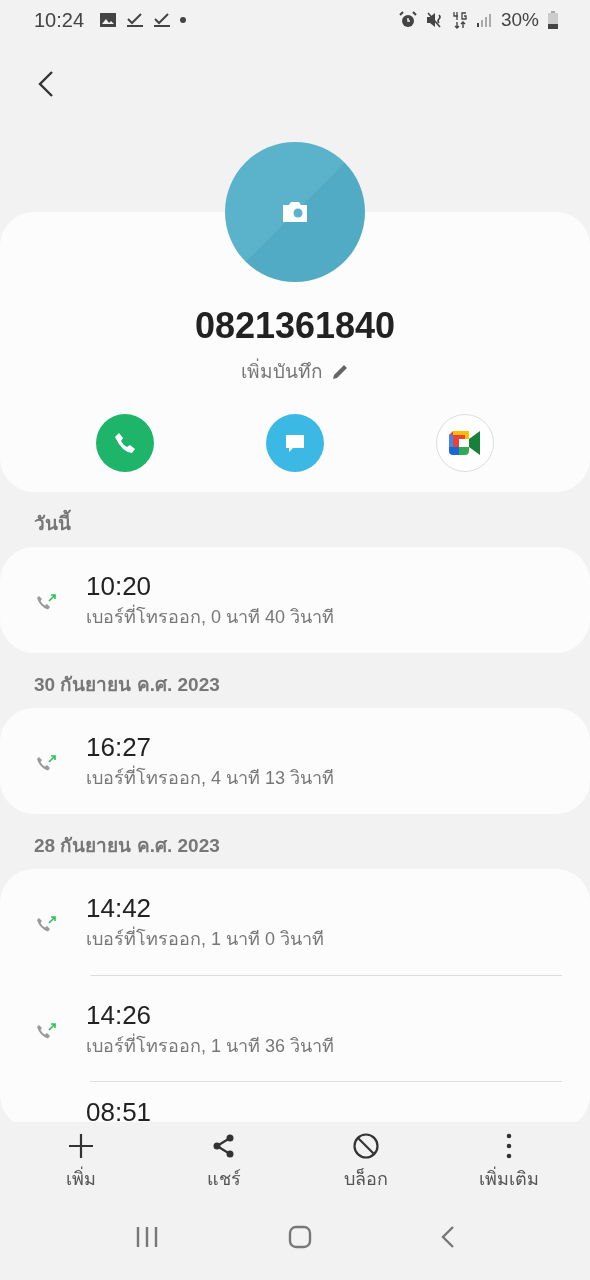 Image resolution: width=590 pixels, height=1280 pixels. What do you see at coordinates (127, 846) in the screenshot?
I see `date-header: 28 กันยายน ค.ศ. 2023` at bounding box center [127, 846].